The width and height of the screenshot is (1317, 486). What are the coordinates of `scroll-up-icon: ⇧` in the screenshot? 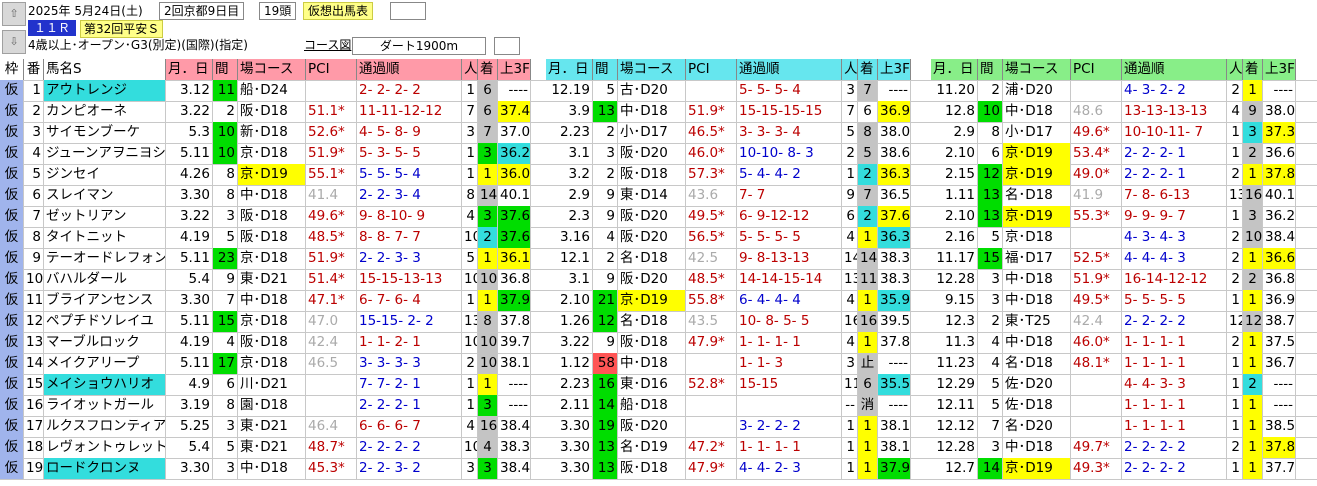 It's located at (14, 14).